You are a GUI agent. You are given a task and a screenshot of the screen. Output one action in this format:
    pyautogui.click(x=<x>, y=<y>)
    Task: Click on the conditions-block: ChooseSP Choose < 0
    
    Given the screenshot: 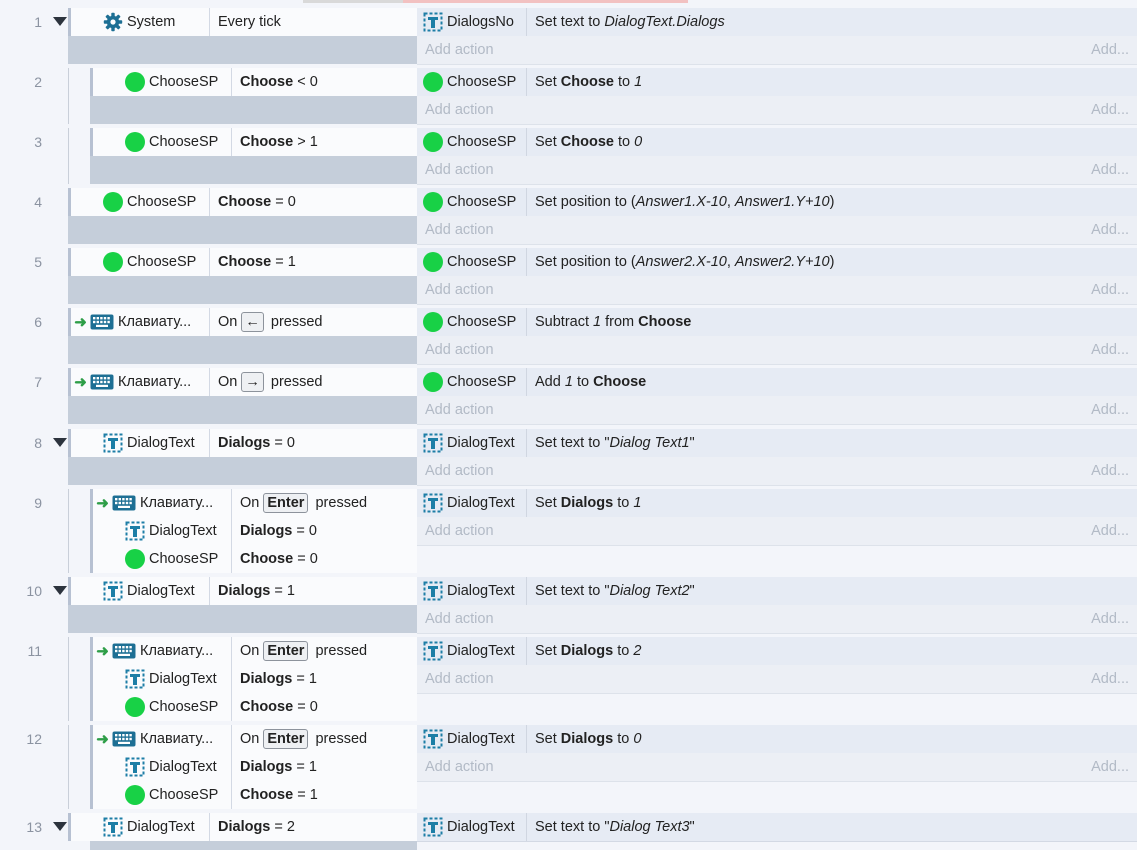 What is the action you would take?
    pyautogui.click(x=253, y=82)
    